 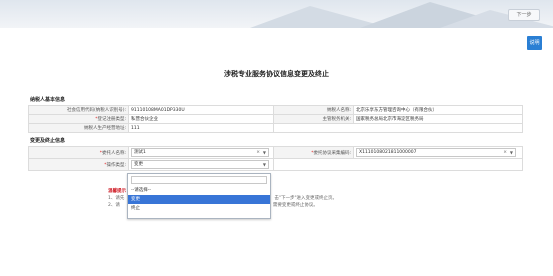 What do you see at coordinates (199, 180) in the screenshot?
I see `dropdown-search-input` at bounding box center [199, 180].